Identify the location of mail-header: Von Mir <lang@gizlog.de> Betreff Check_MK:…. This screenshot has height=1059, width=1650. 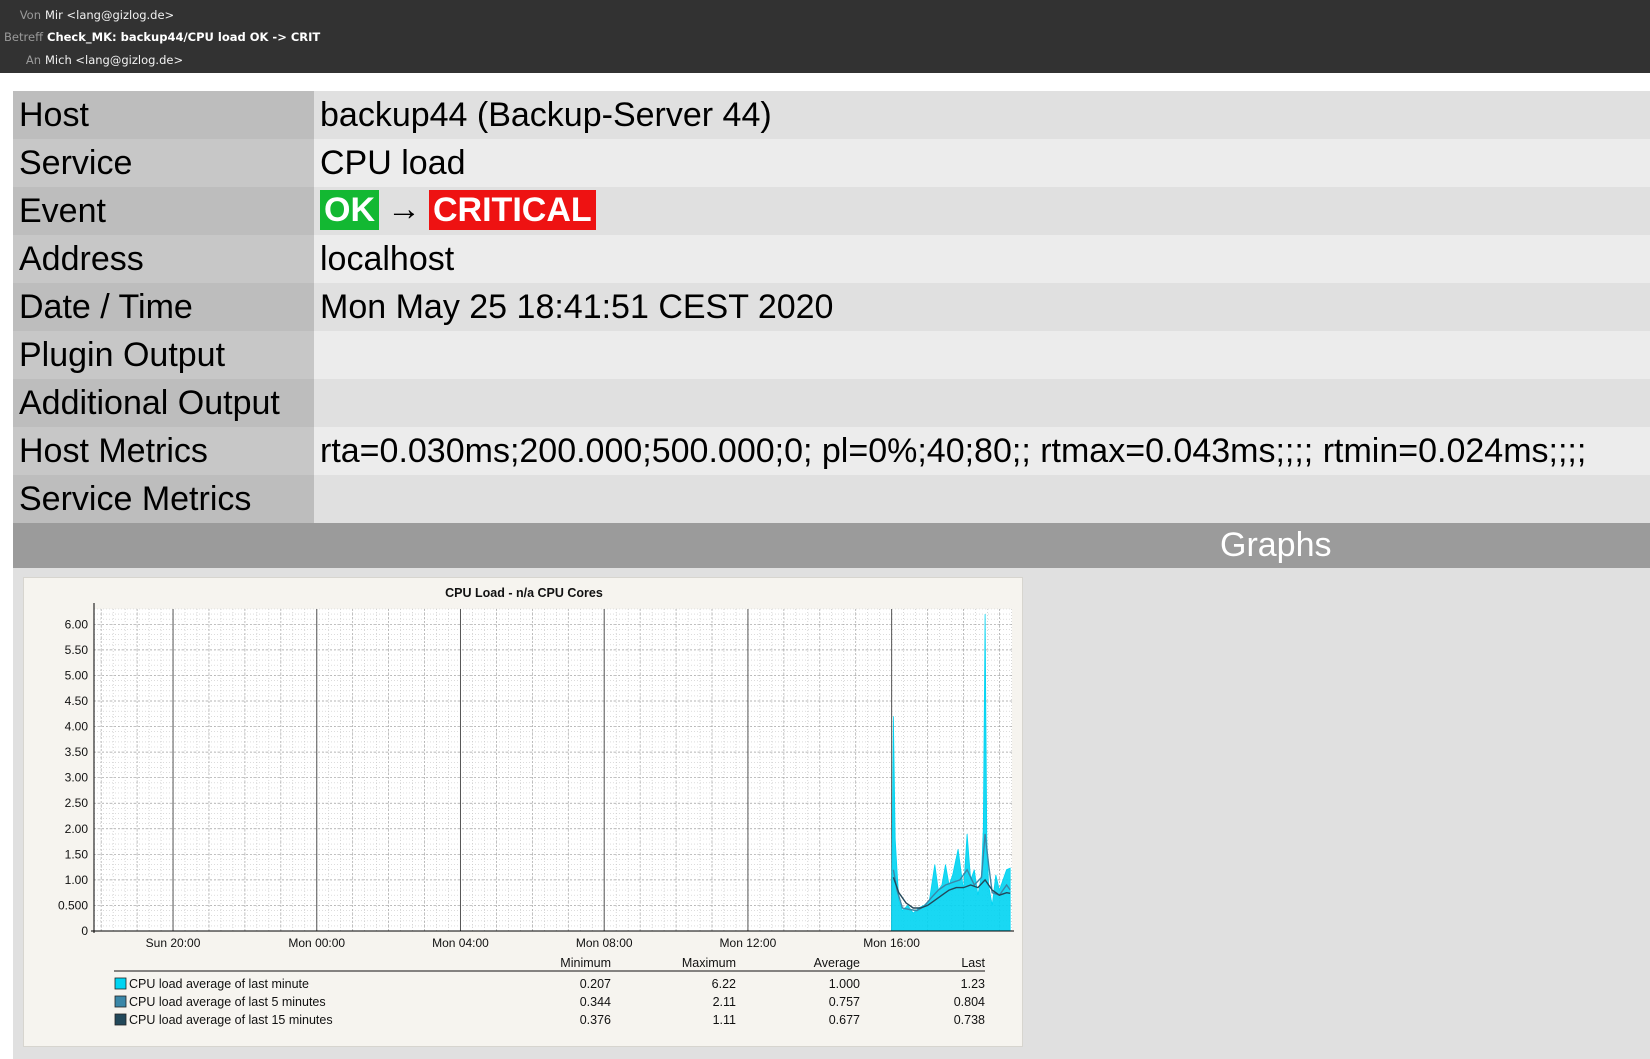
(825, 36).